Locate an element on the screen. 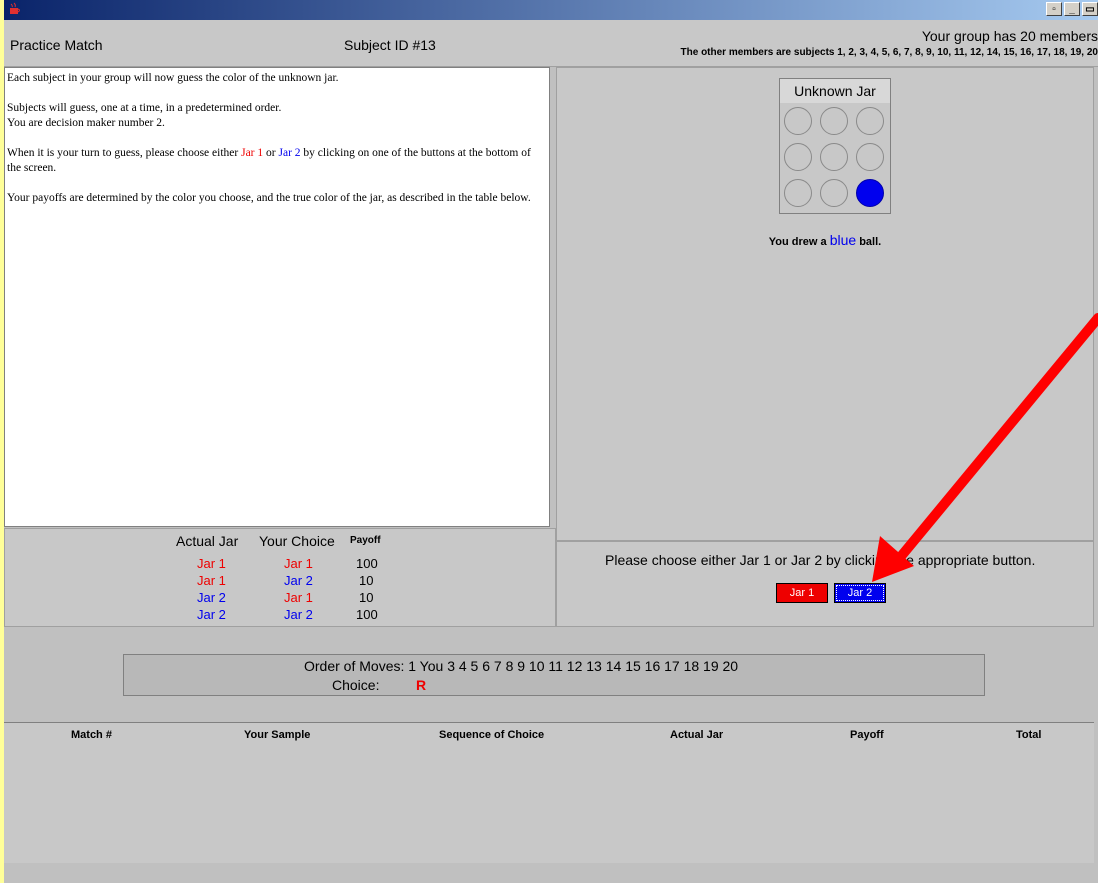 The height and width of the screenshot is (883, 1098). jar2-button: Jar 2 is located at coordinates (860, 593).